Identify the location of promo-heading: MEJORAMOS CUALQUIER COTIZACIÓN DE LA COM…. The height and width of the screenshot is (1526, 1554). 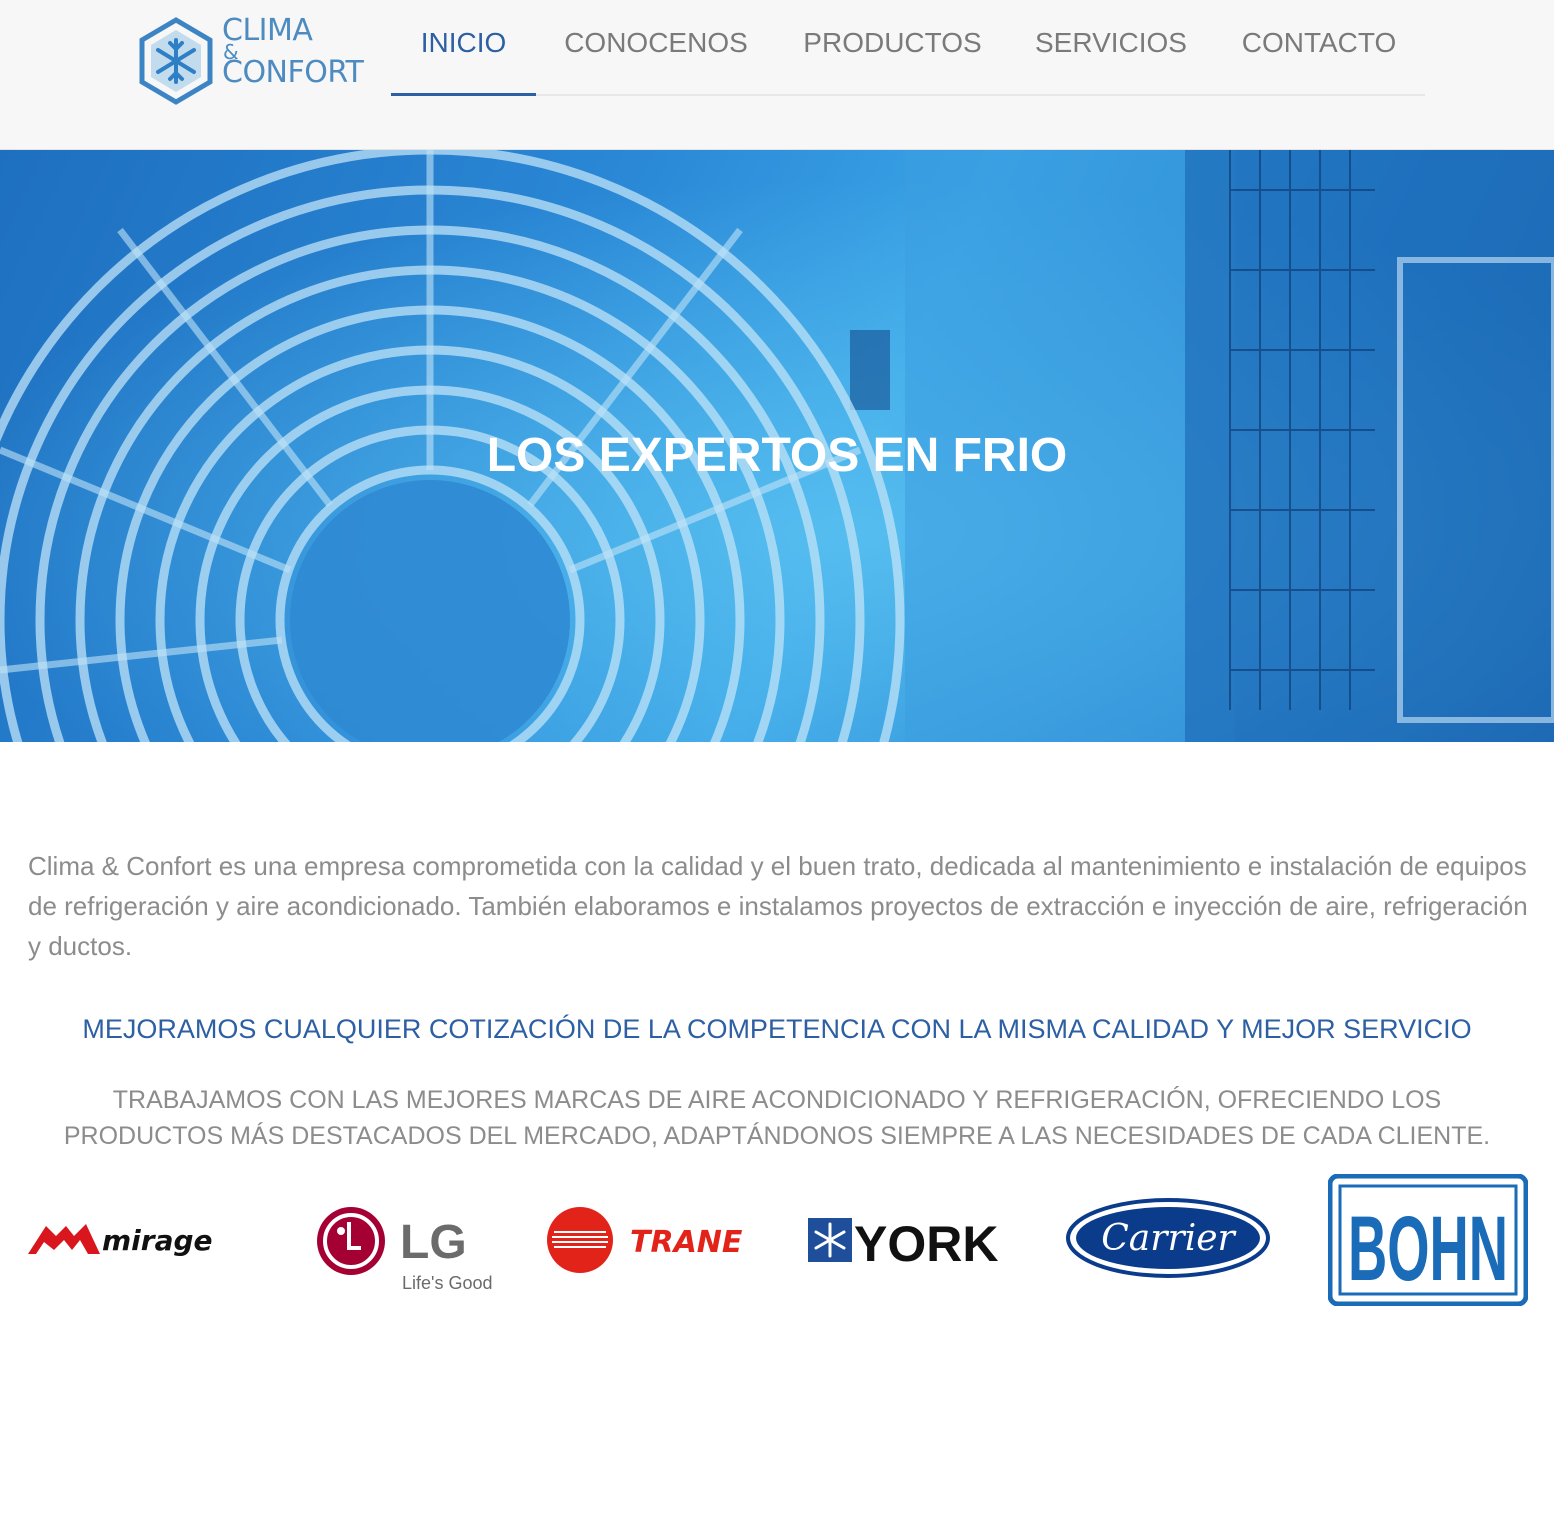
(777, 1029).